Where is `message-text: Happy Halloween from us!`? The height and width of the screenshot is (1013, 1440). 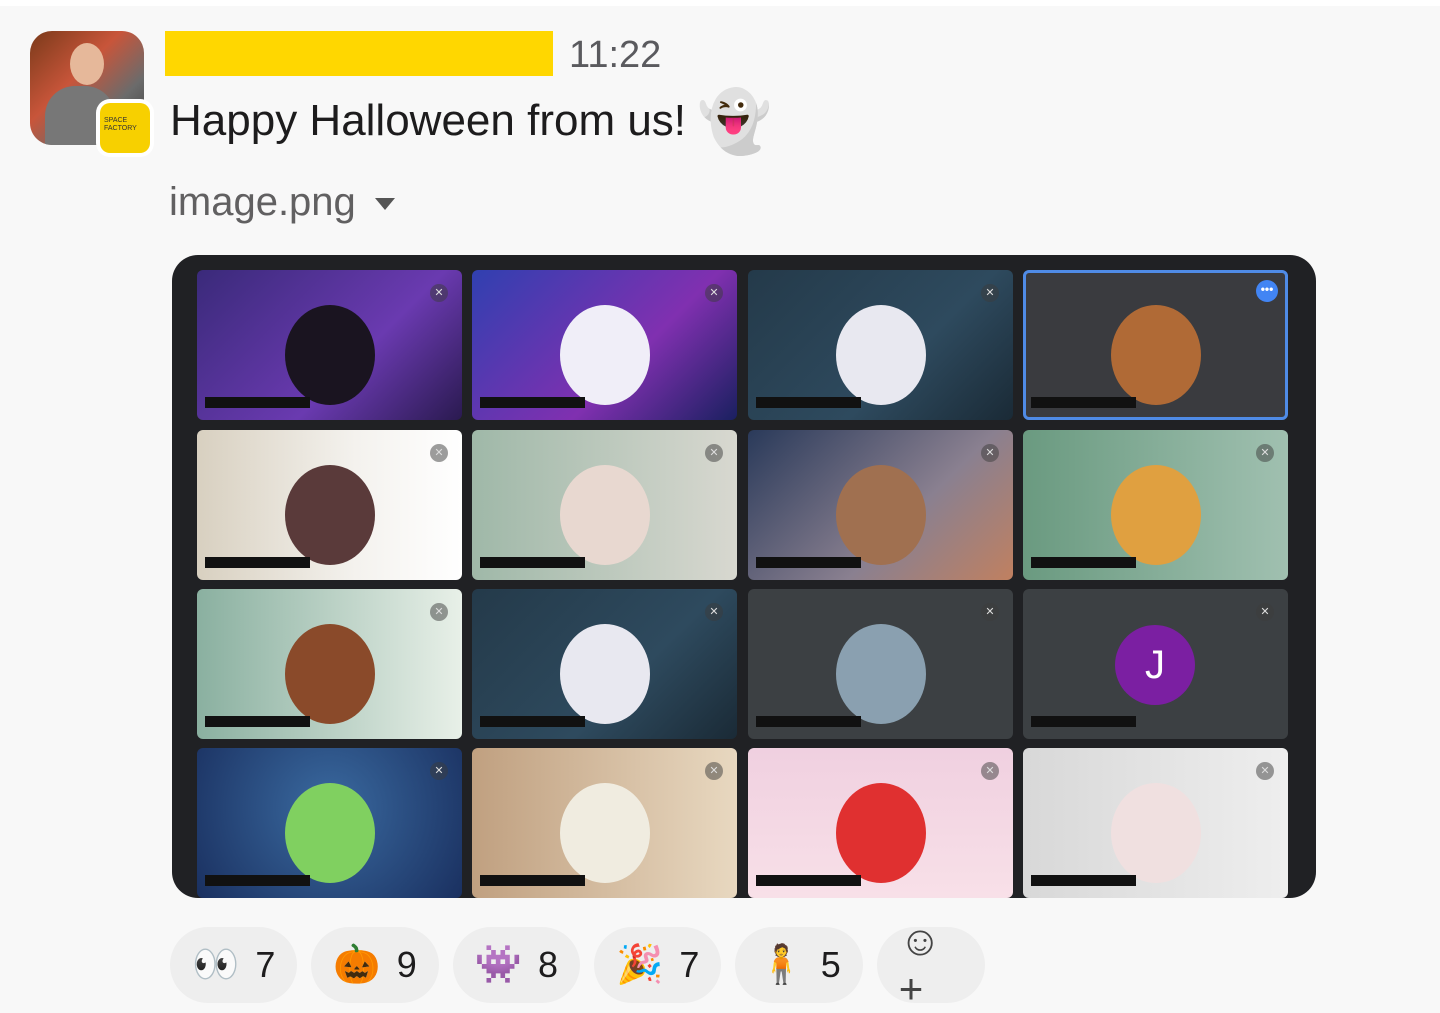
message-text: Happy Halloween from us! is located at coordinates (428, 120).